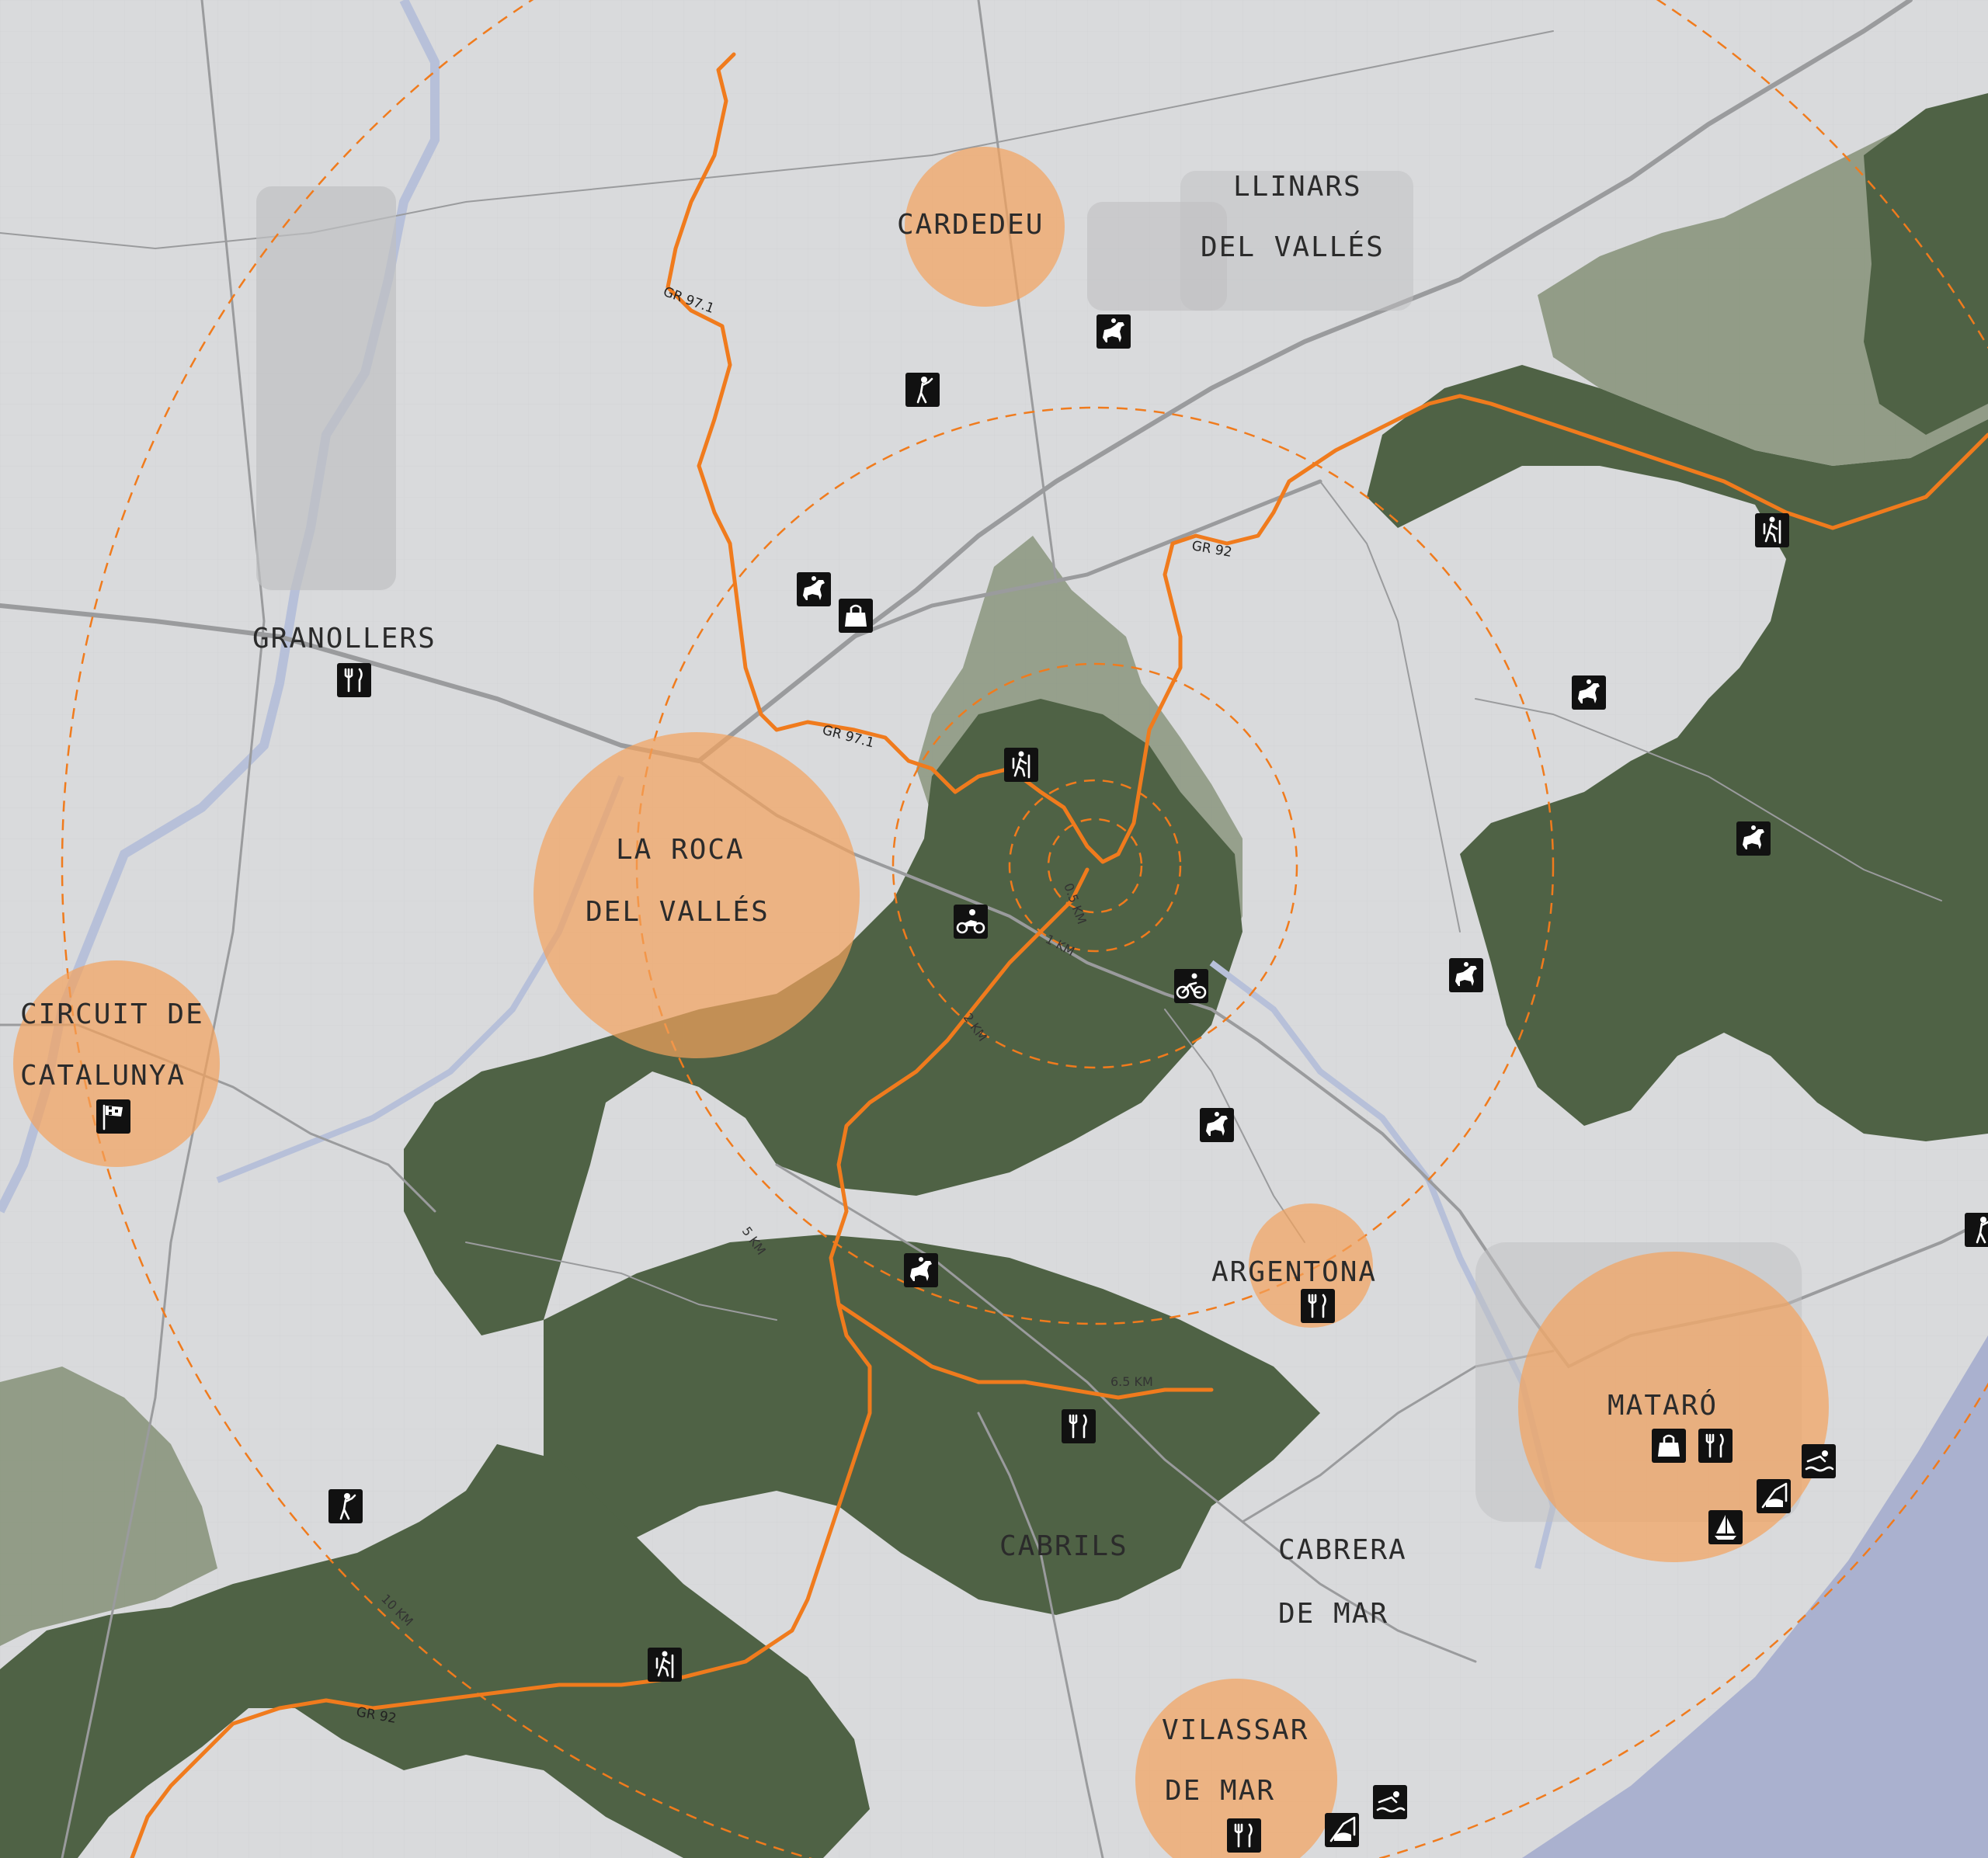 This screenshot has width=1988, height=1858. Describe the element at coordinates (970, 225) in the screenshot. I see `town-label-cardedeu: CARDEDEU` at that location.